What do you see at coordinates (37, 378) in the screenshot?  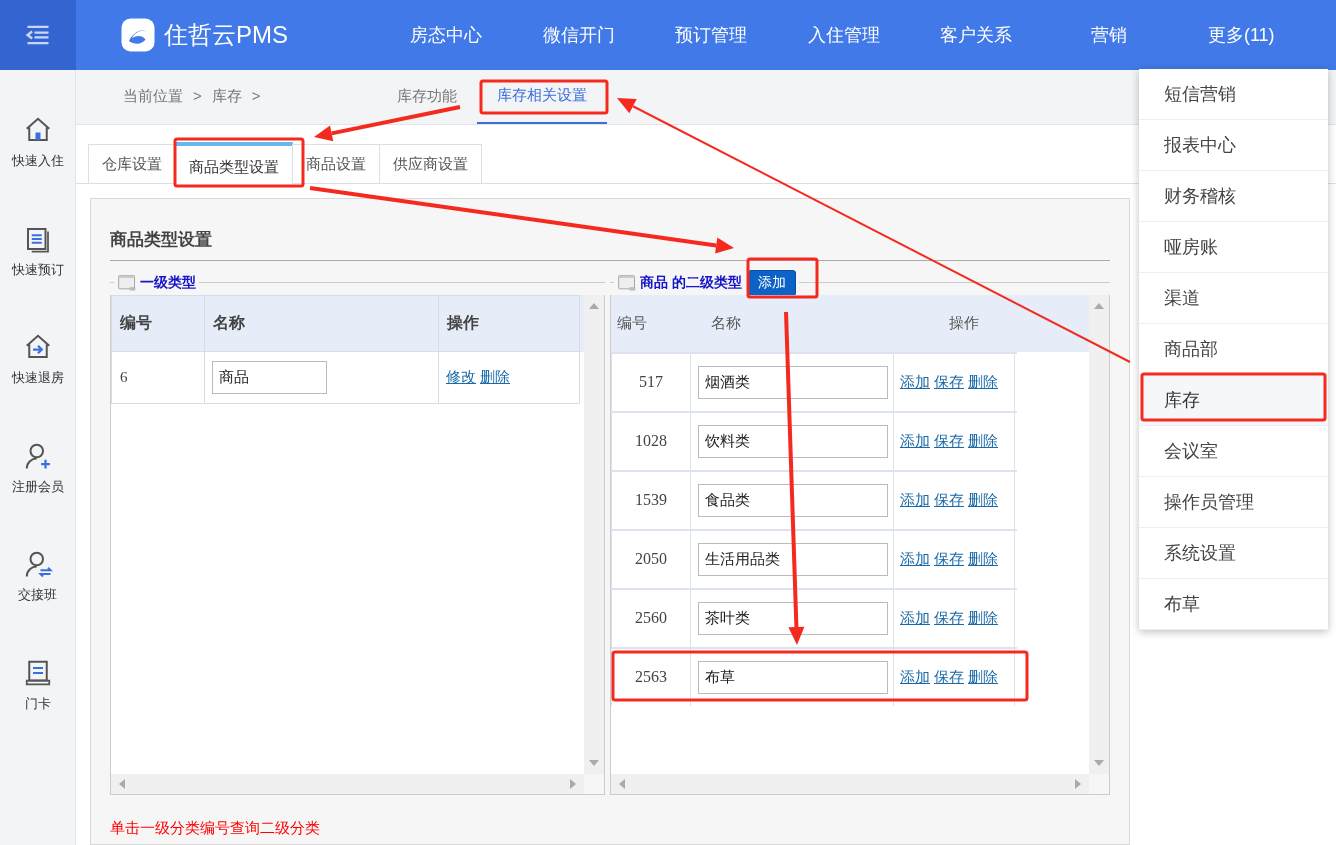 I see `sidebar-item: 快速退房` at bounding box center [37, 378].